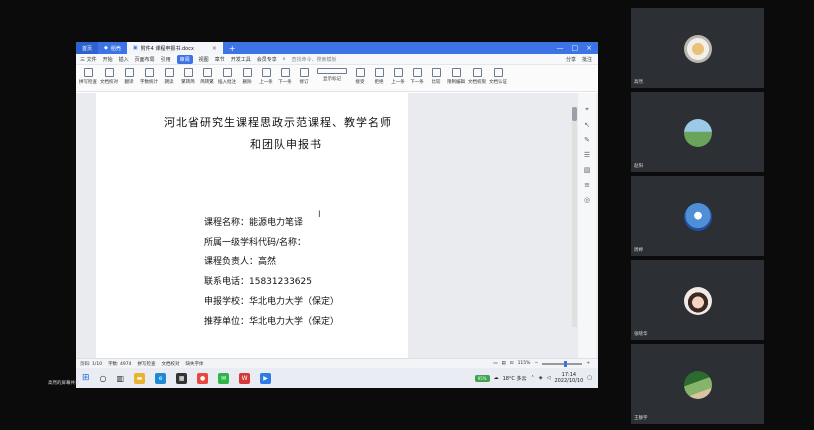 This screenshot has width=814, height=430. Describe the element at coordinates (587, 140) in the screenshot. I see `edit-icon: ✎` at that location.